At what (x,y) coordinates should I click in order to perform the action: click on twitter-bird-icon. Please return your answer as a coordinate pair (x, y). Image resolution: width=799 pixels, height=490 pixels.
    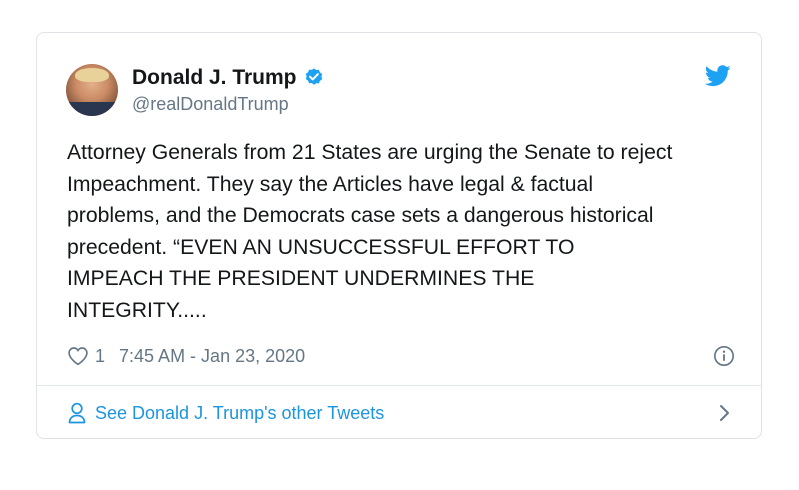
    Looking at the image, I should click on (718, 76).